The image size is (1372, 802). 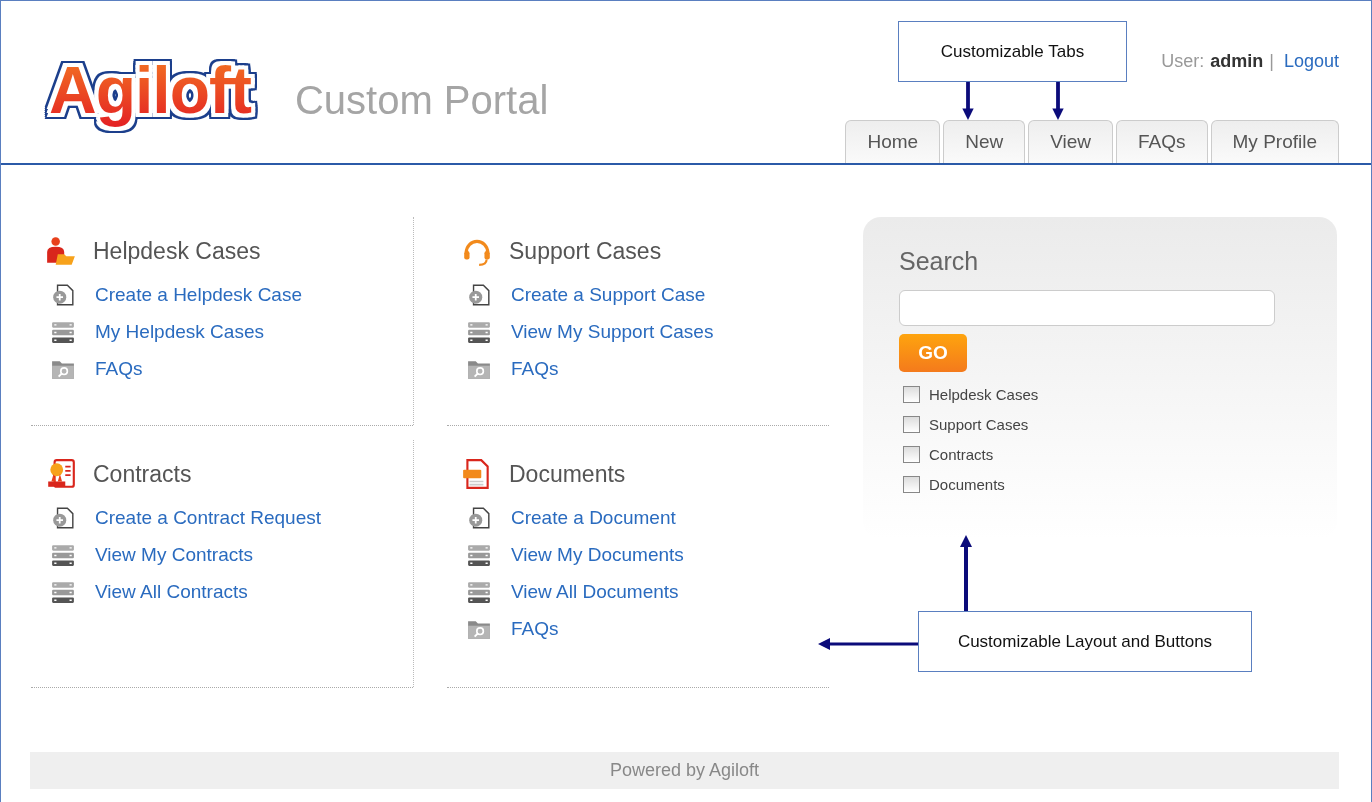 What do you see at coordinates (612, 332) in the screenshot?
I see `portal-link: View My Support Cases` at bounding box center [612, 332].